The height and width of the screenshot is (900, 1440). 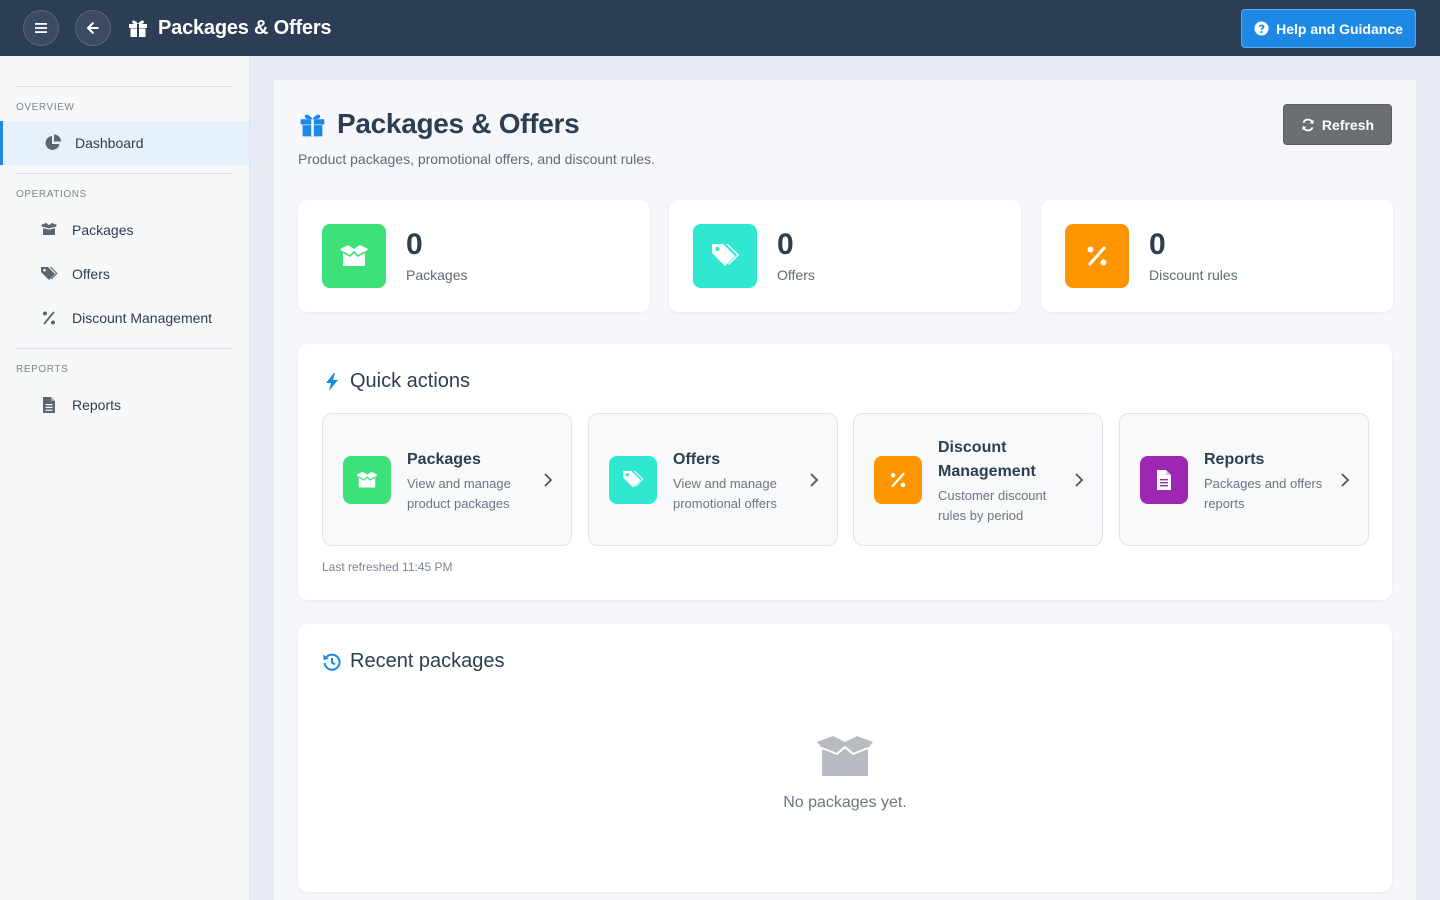 I want to click on hamburger-icon, so click(x=41, y=28).